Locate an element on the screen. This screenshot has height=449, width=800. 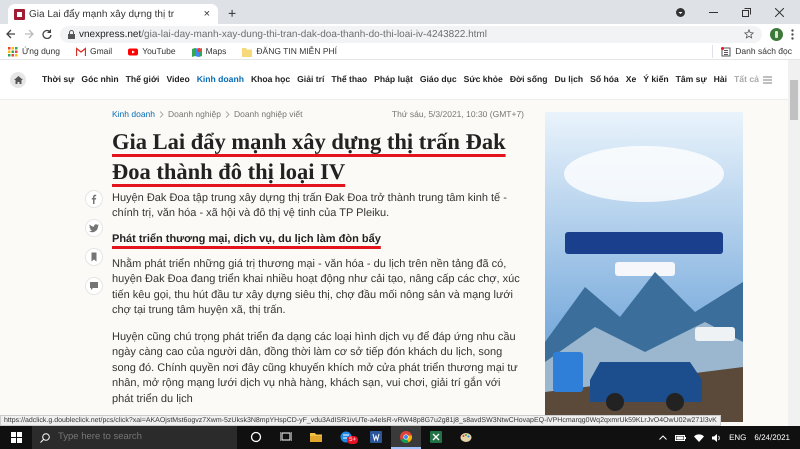
article-summary: Huyện Đak Đoa tập trung xây dựng thị trấn Đak Đoa trở thành trung tâm kinh tế - chính trị, văn hóa - xã hội và đô thị vệ tinh của TP Pleiku. is located at coordinates (310, 205).